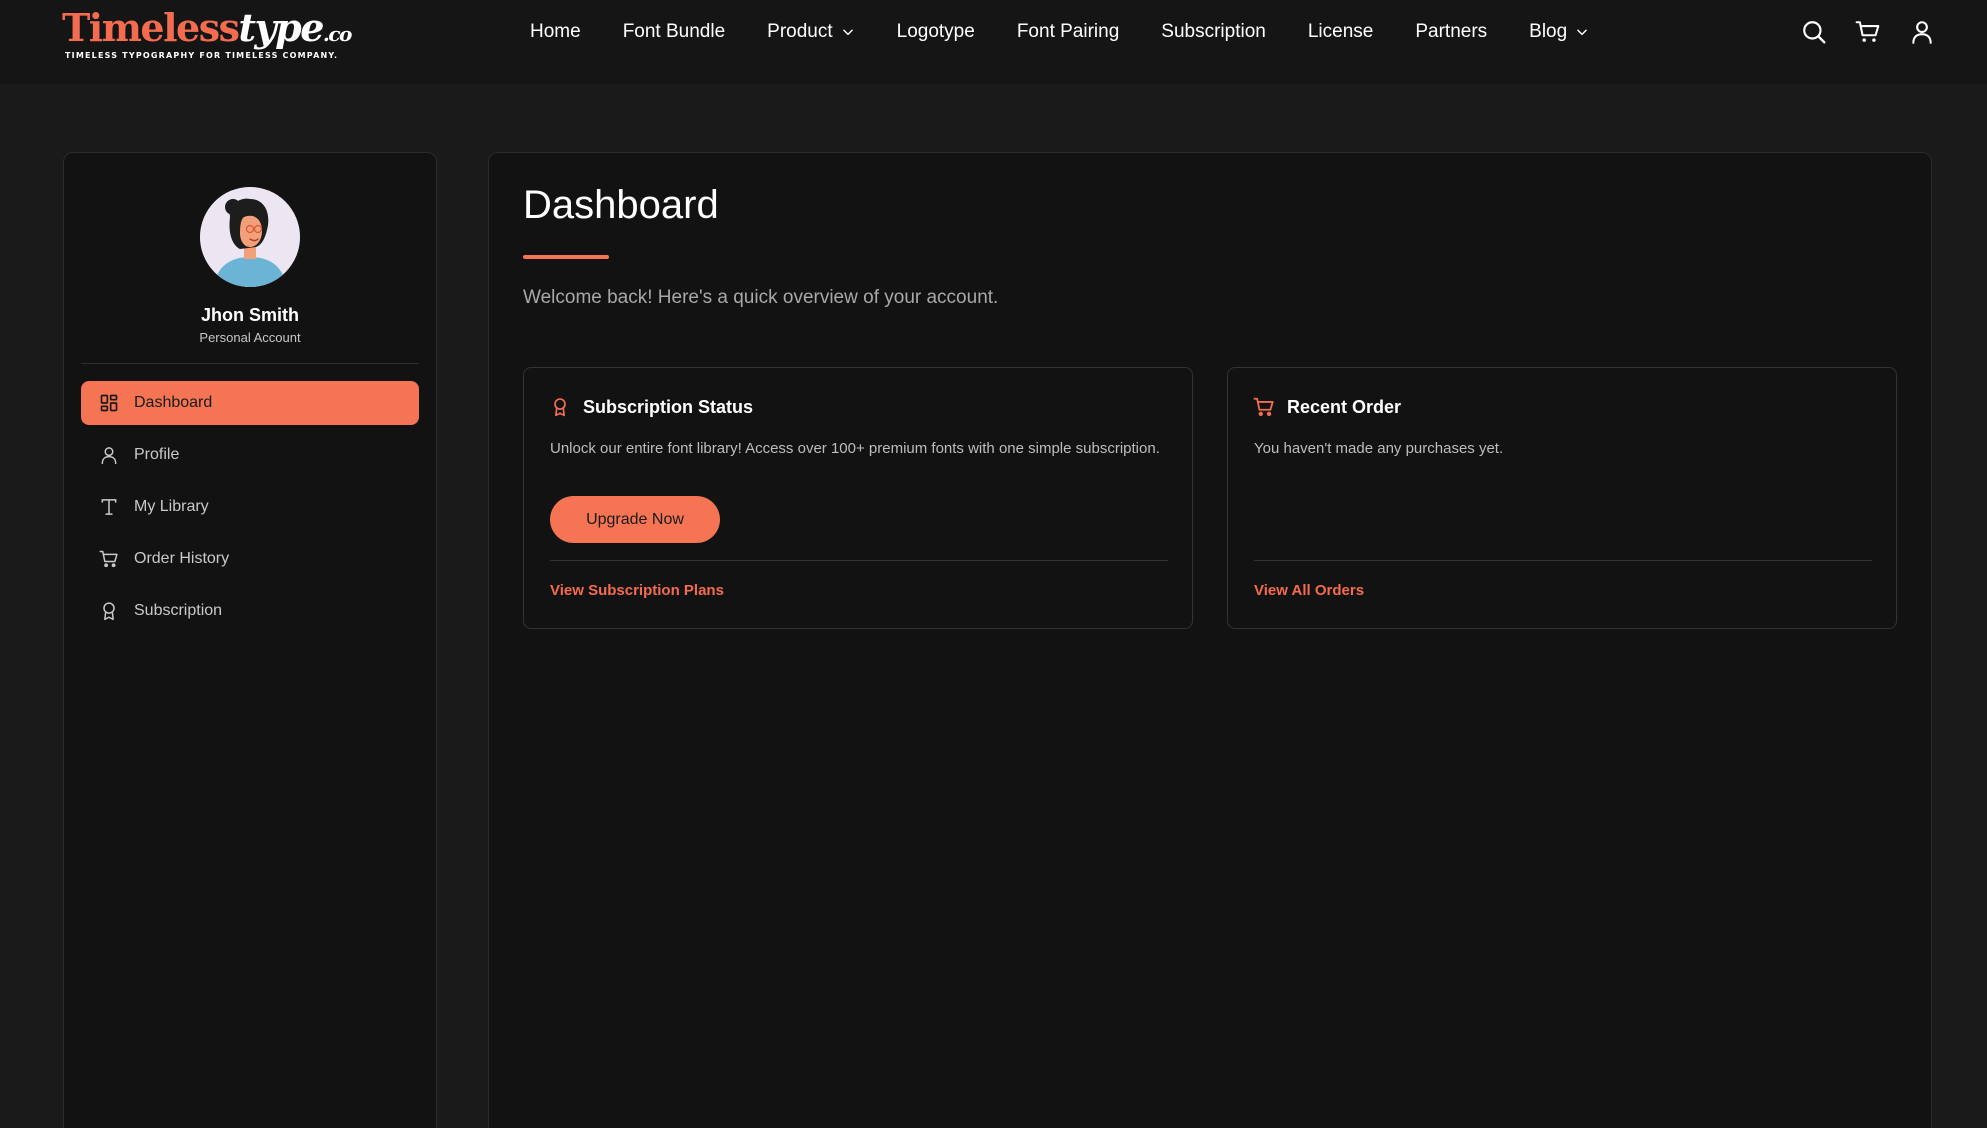 Image resolution: width=1987 pixels, height=1128 pixels. Describe the element at coordinates (250, 611) in the screenshot. I see `sidebar-item-subscription: Subscription` at that location.